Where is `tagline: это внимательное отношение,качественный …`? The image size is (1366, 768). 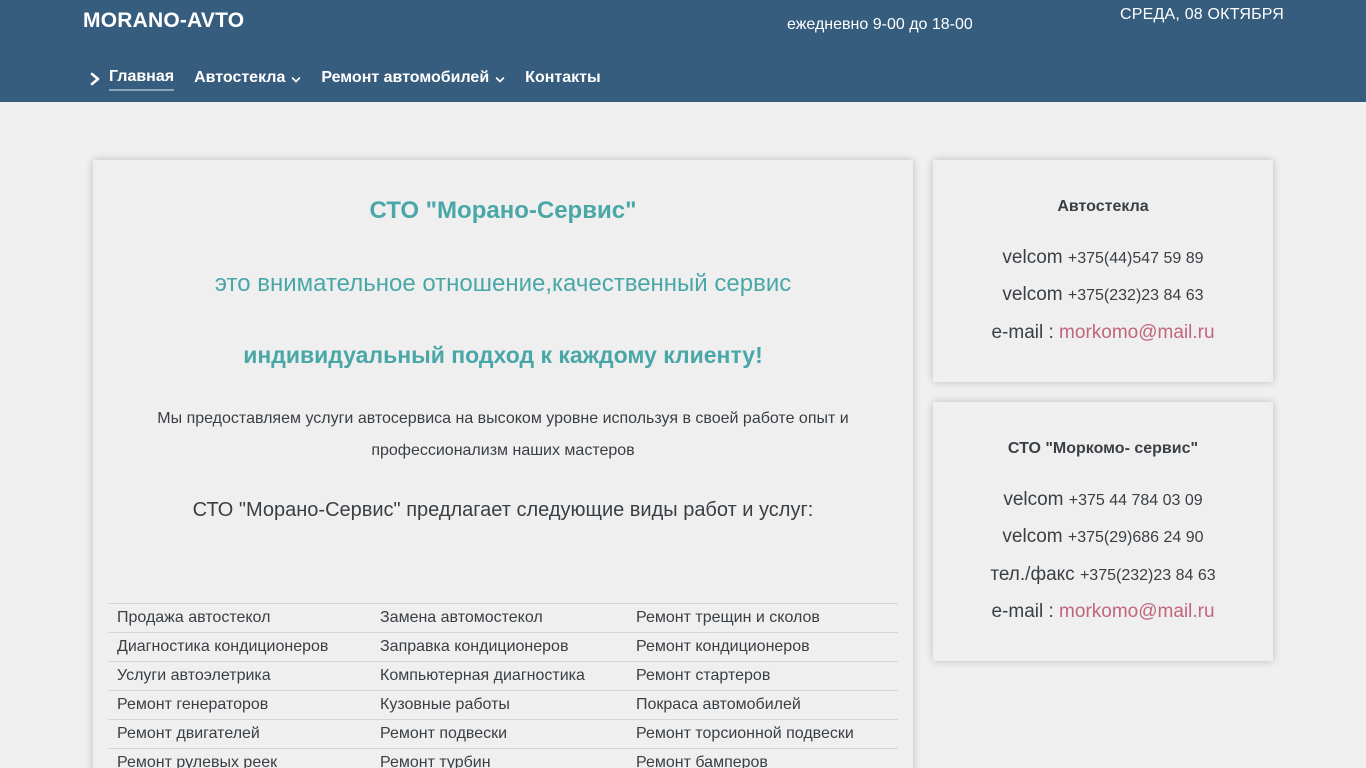
tagline: это внимательное отношение,качественный … is located at coordinates (503, 283).